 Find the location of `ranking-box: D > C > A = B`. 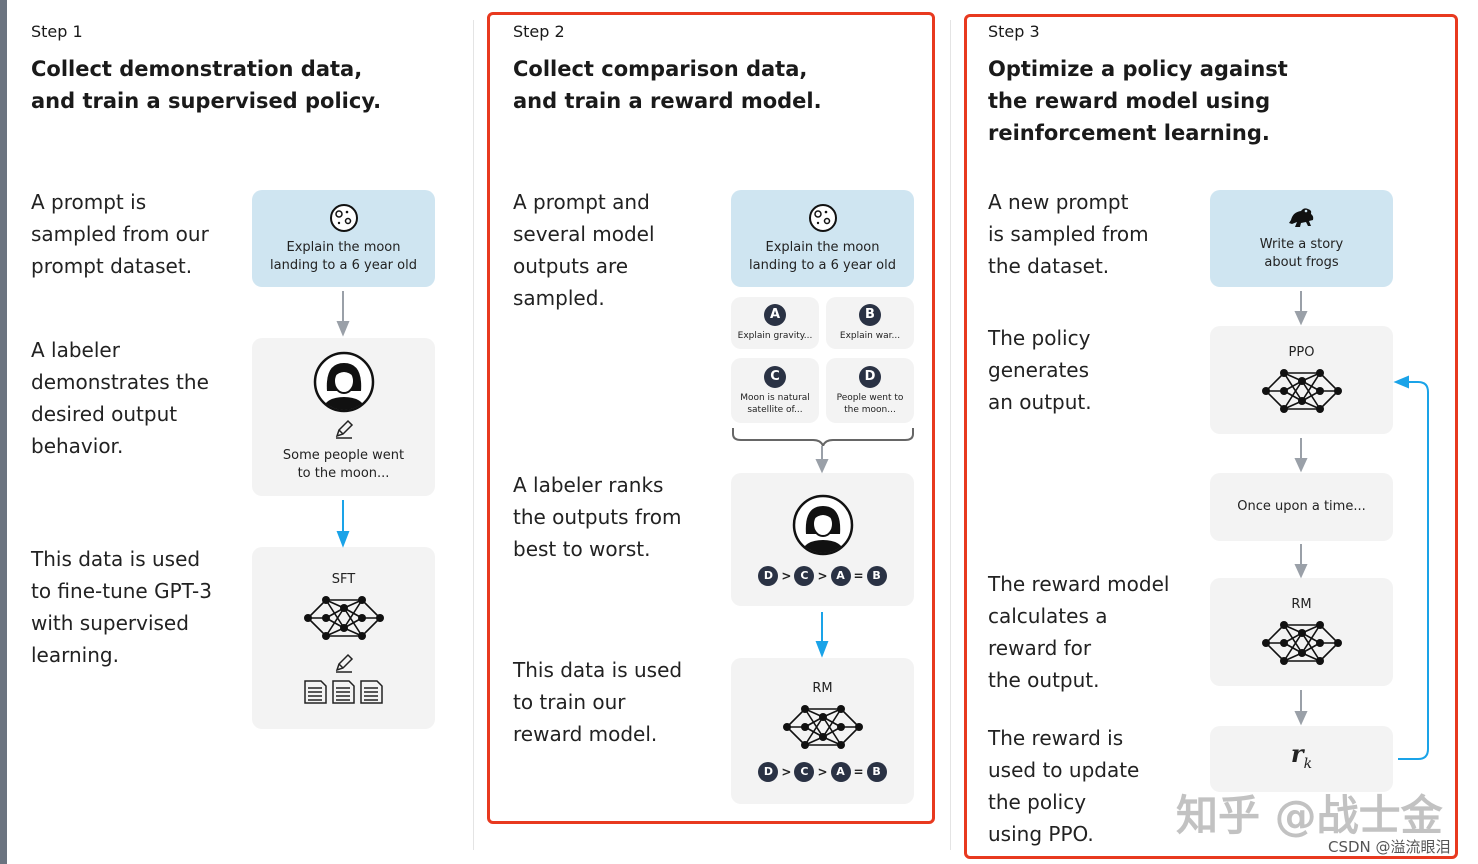

ranking-box: D > C > A = B is located at coordinates (822, 539).